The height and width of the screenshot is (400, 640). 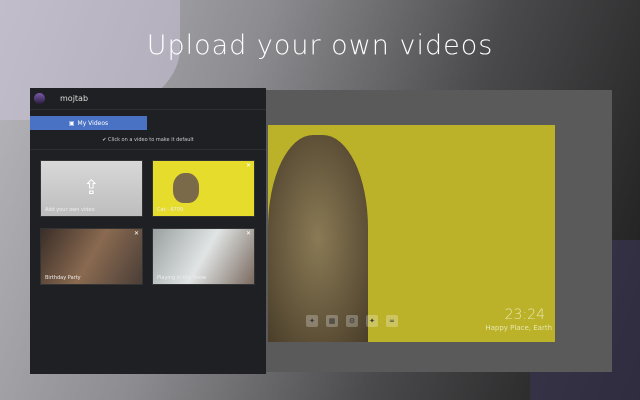 What do you see at coordinates (148, 143) in the screenshot?
I see `hint-text: ✔ Click on a video to make it default` at bounding box center [148, 143].